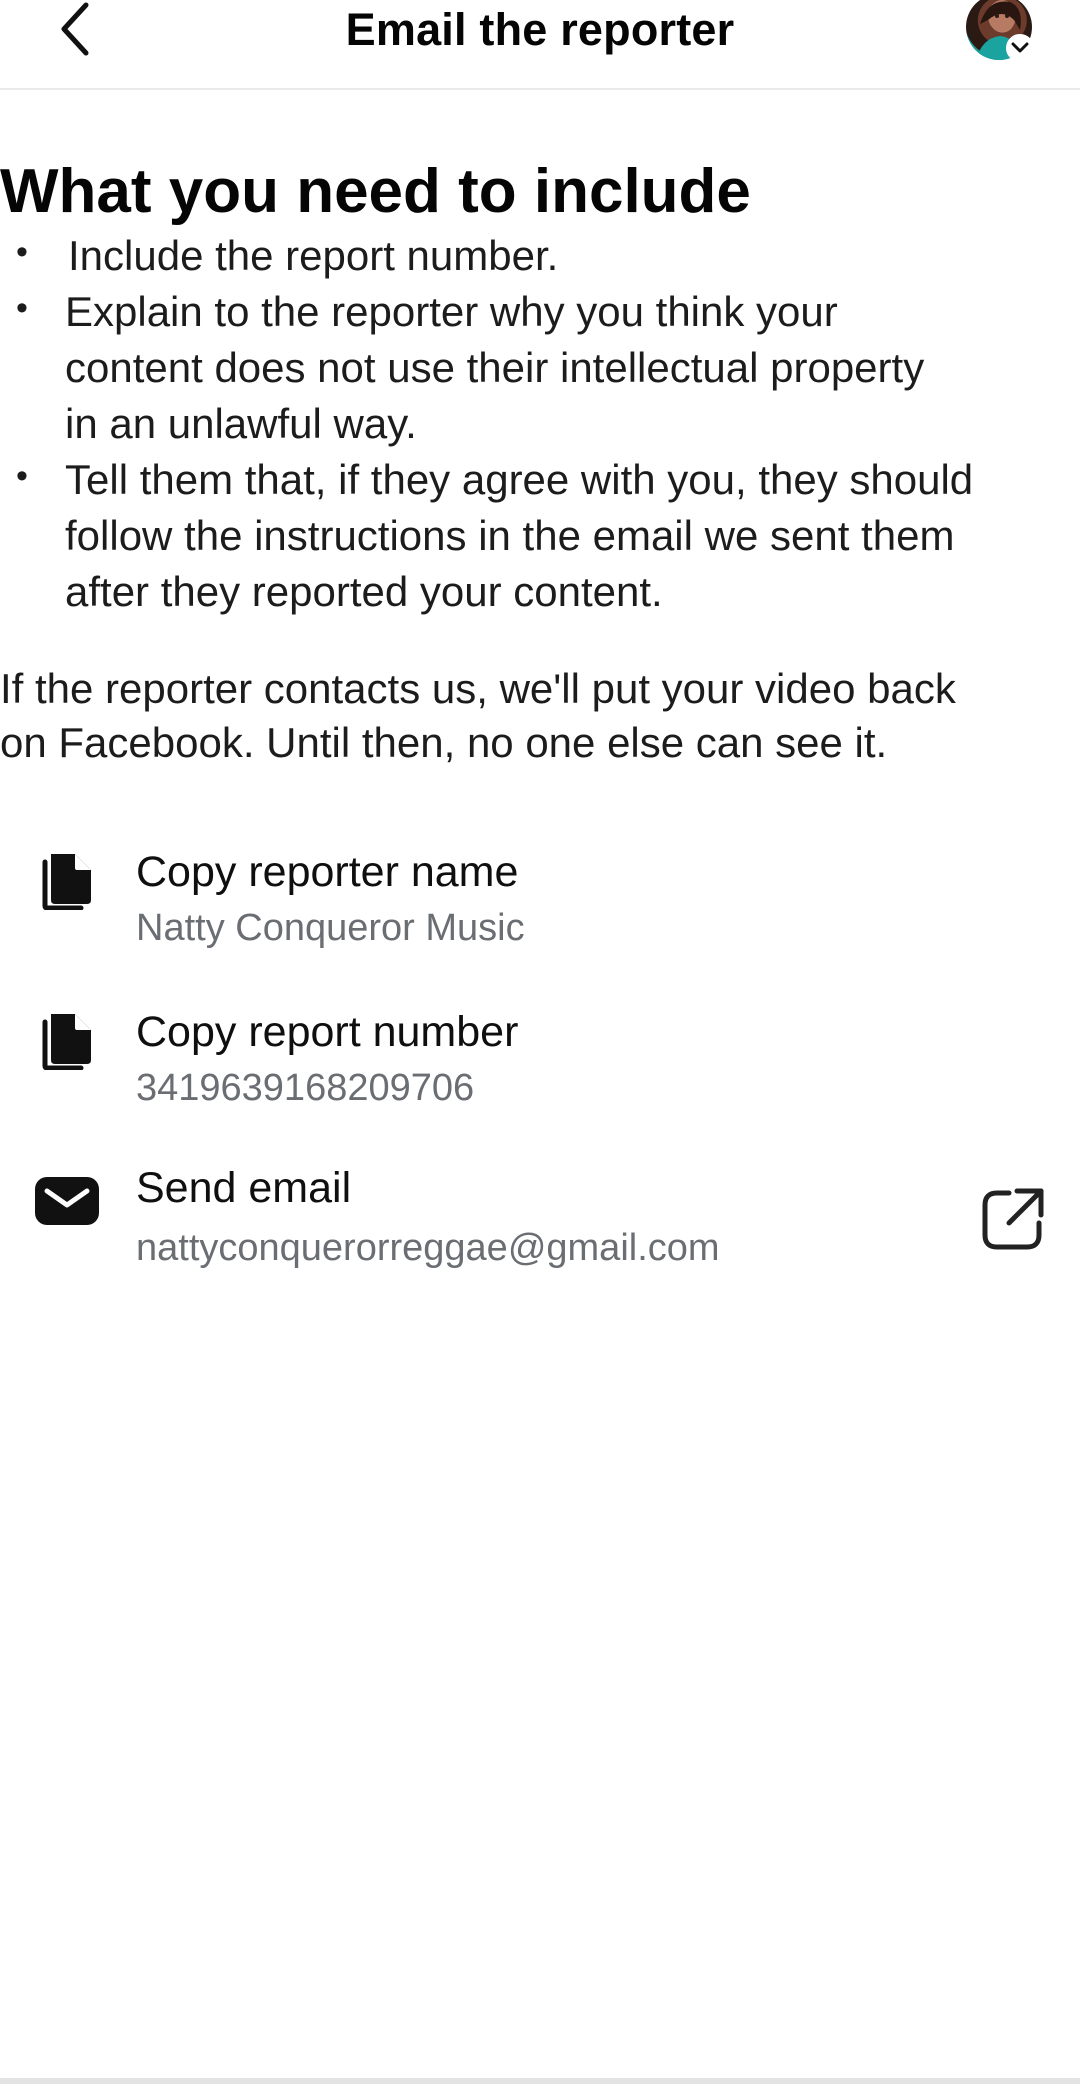  What do you see at coordinates (330, 928) in the screenshot?
I see `reporter-name-value: Natty Conqueror Music` at bounding box center [330, 928].